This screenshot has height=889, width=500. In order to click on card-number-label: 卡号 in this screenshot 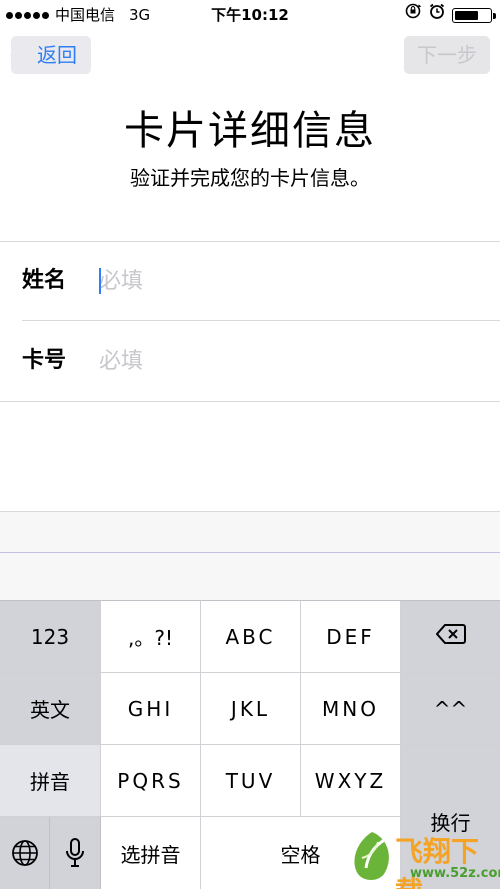, I will do `click(44, 360)`.